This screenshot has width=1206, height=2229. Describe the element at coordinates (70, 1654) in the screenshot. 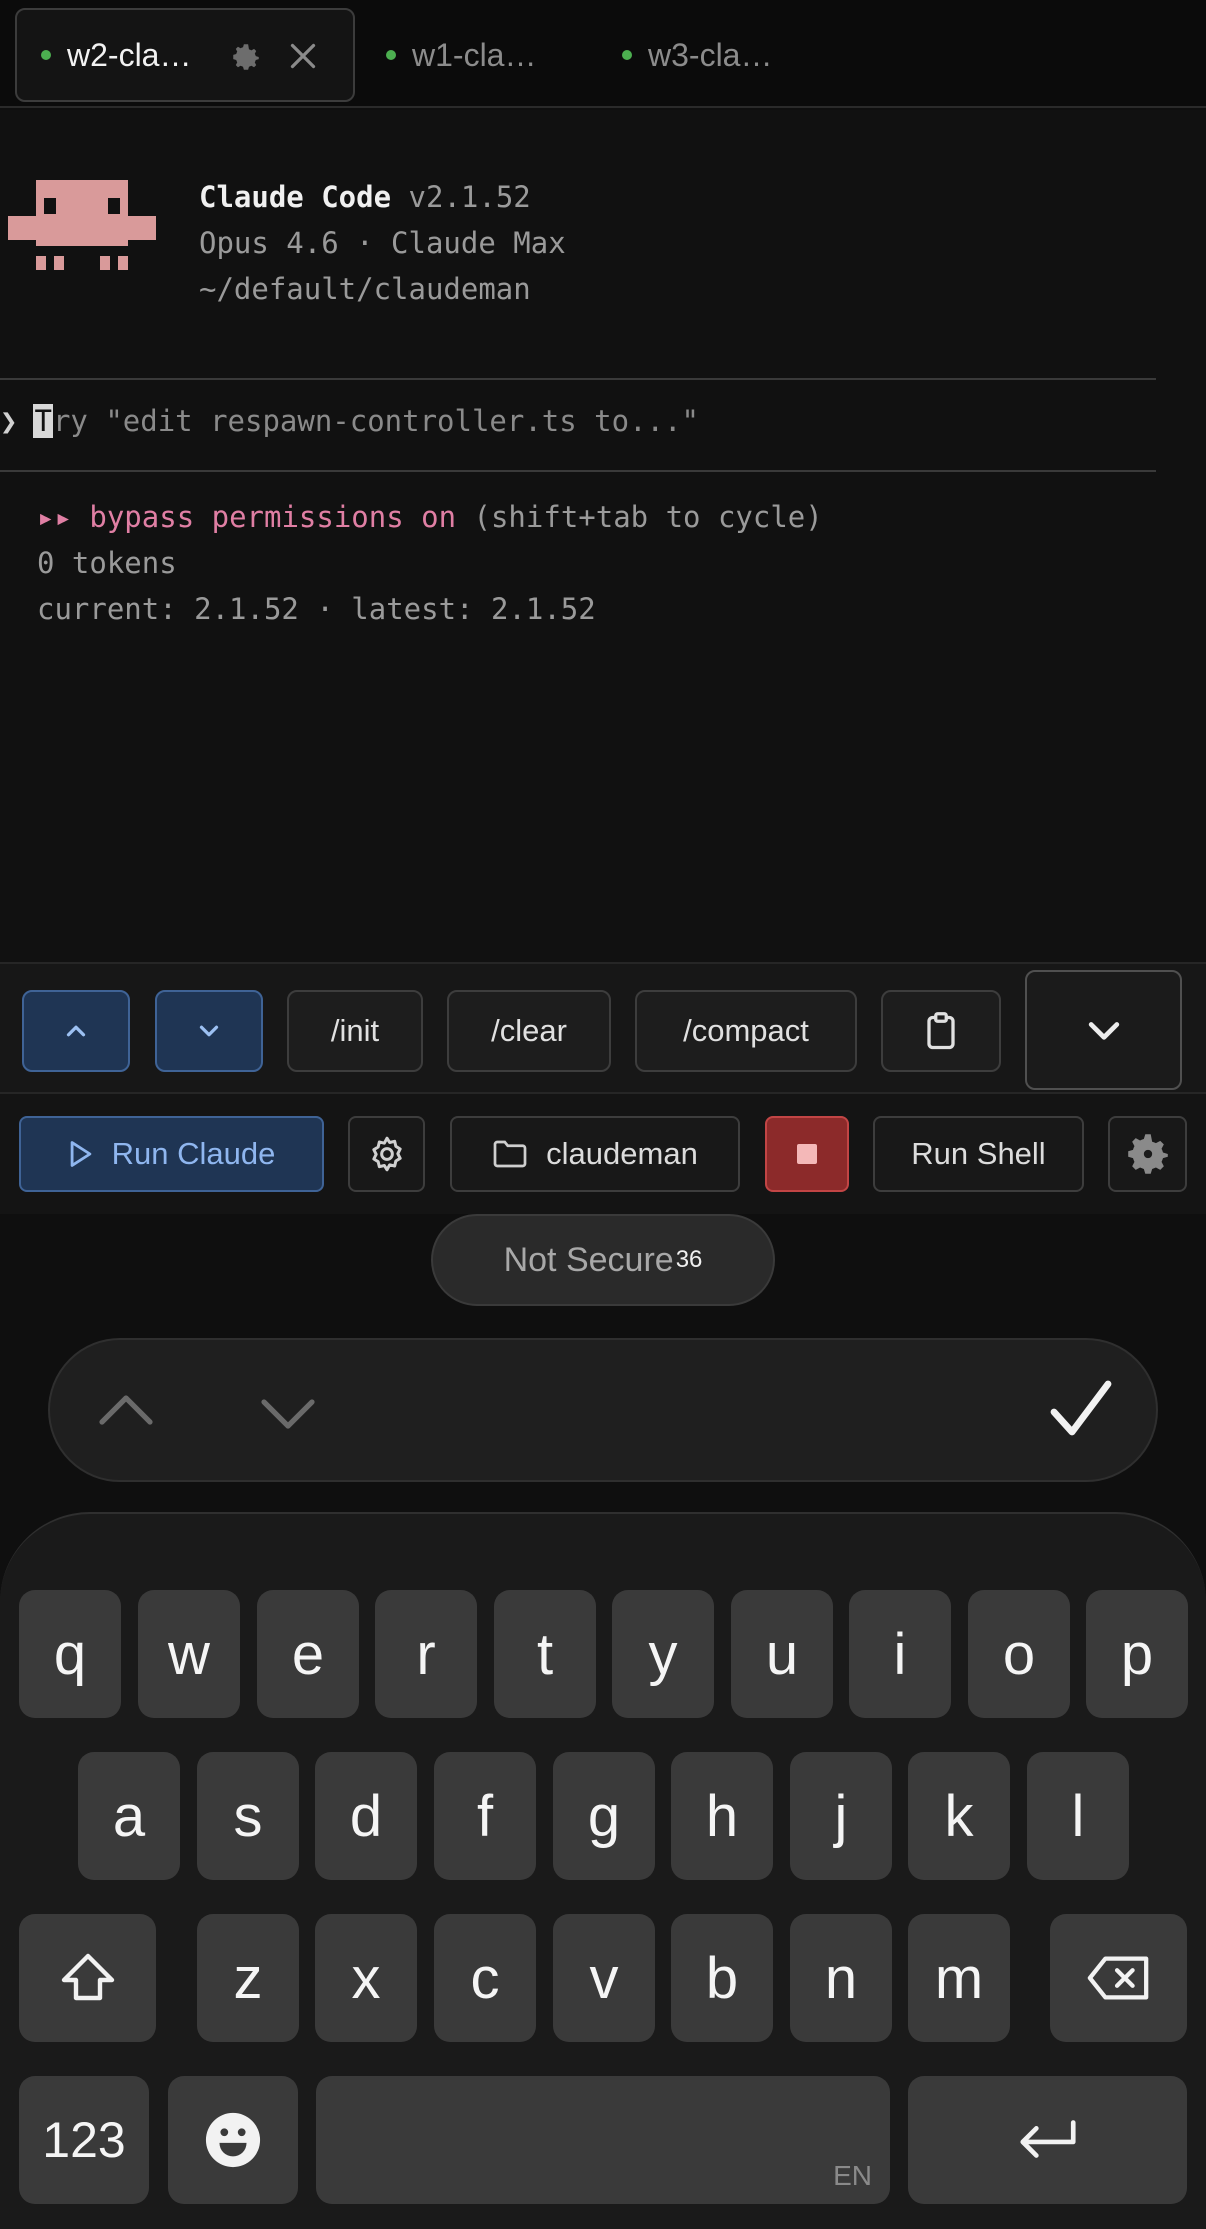

I see `key-q: q` at that location.